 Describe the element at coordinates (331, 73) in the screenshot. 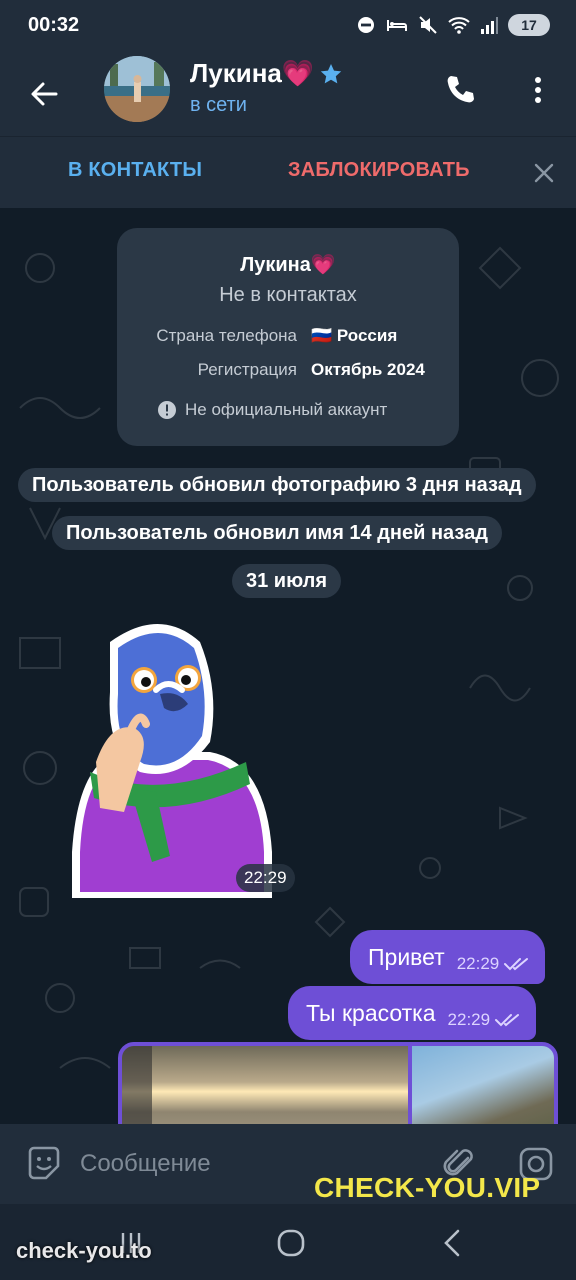

I see `premium-star-icon` at that location.